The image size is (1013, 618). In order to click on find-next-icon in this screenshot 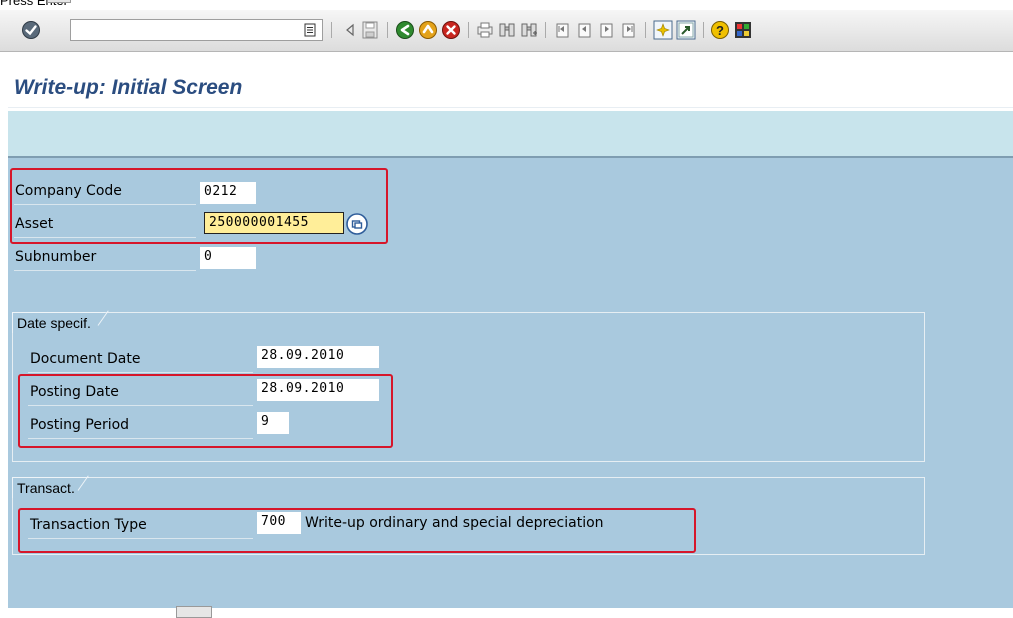, I will do `click(529, 30)`.